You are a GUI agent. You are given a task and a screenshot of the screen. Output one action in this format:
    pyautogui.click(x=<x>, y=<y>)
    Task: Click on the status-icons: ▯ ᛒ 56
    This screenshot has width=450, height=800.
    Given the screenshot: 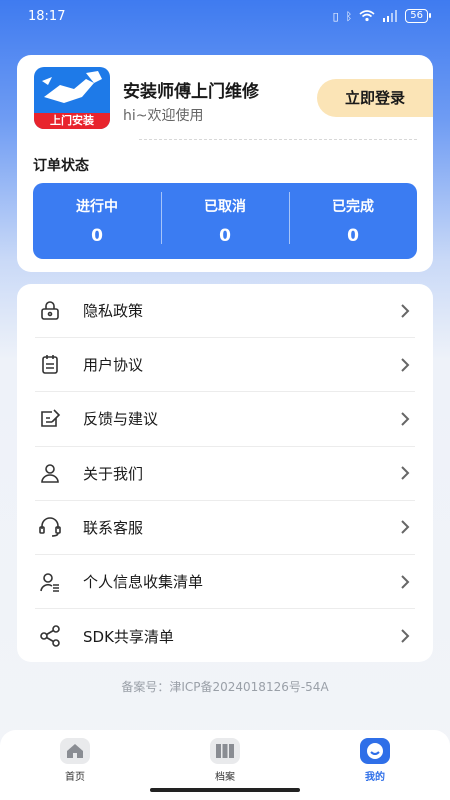 What is the action you would take?
    pyautogui.click(x=381, y=16)
    